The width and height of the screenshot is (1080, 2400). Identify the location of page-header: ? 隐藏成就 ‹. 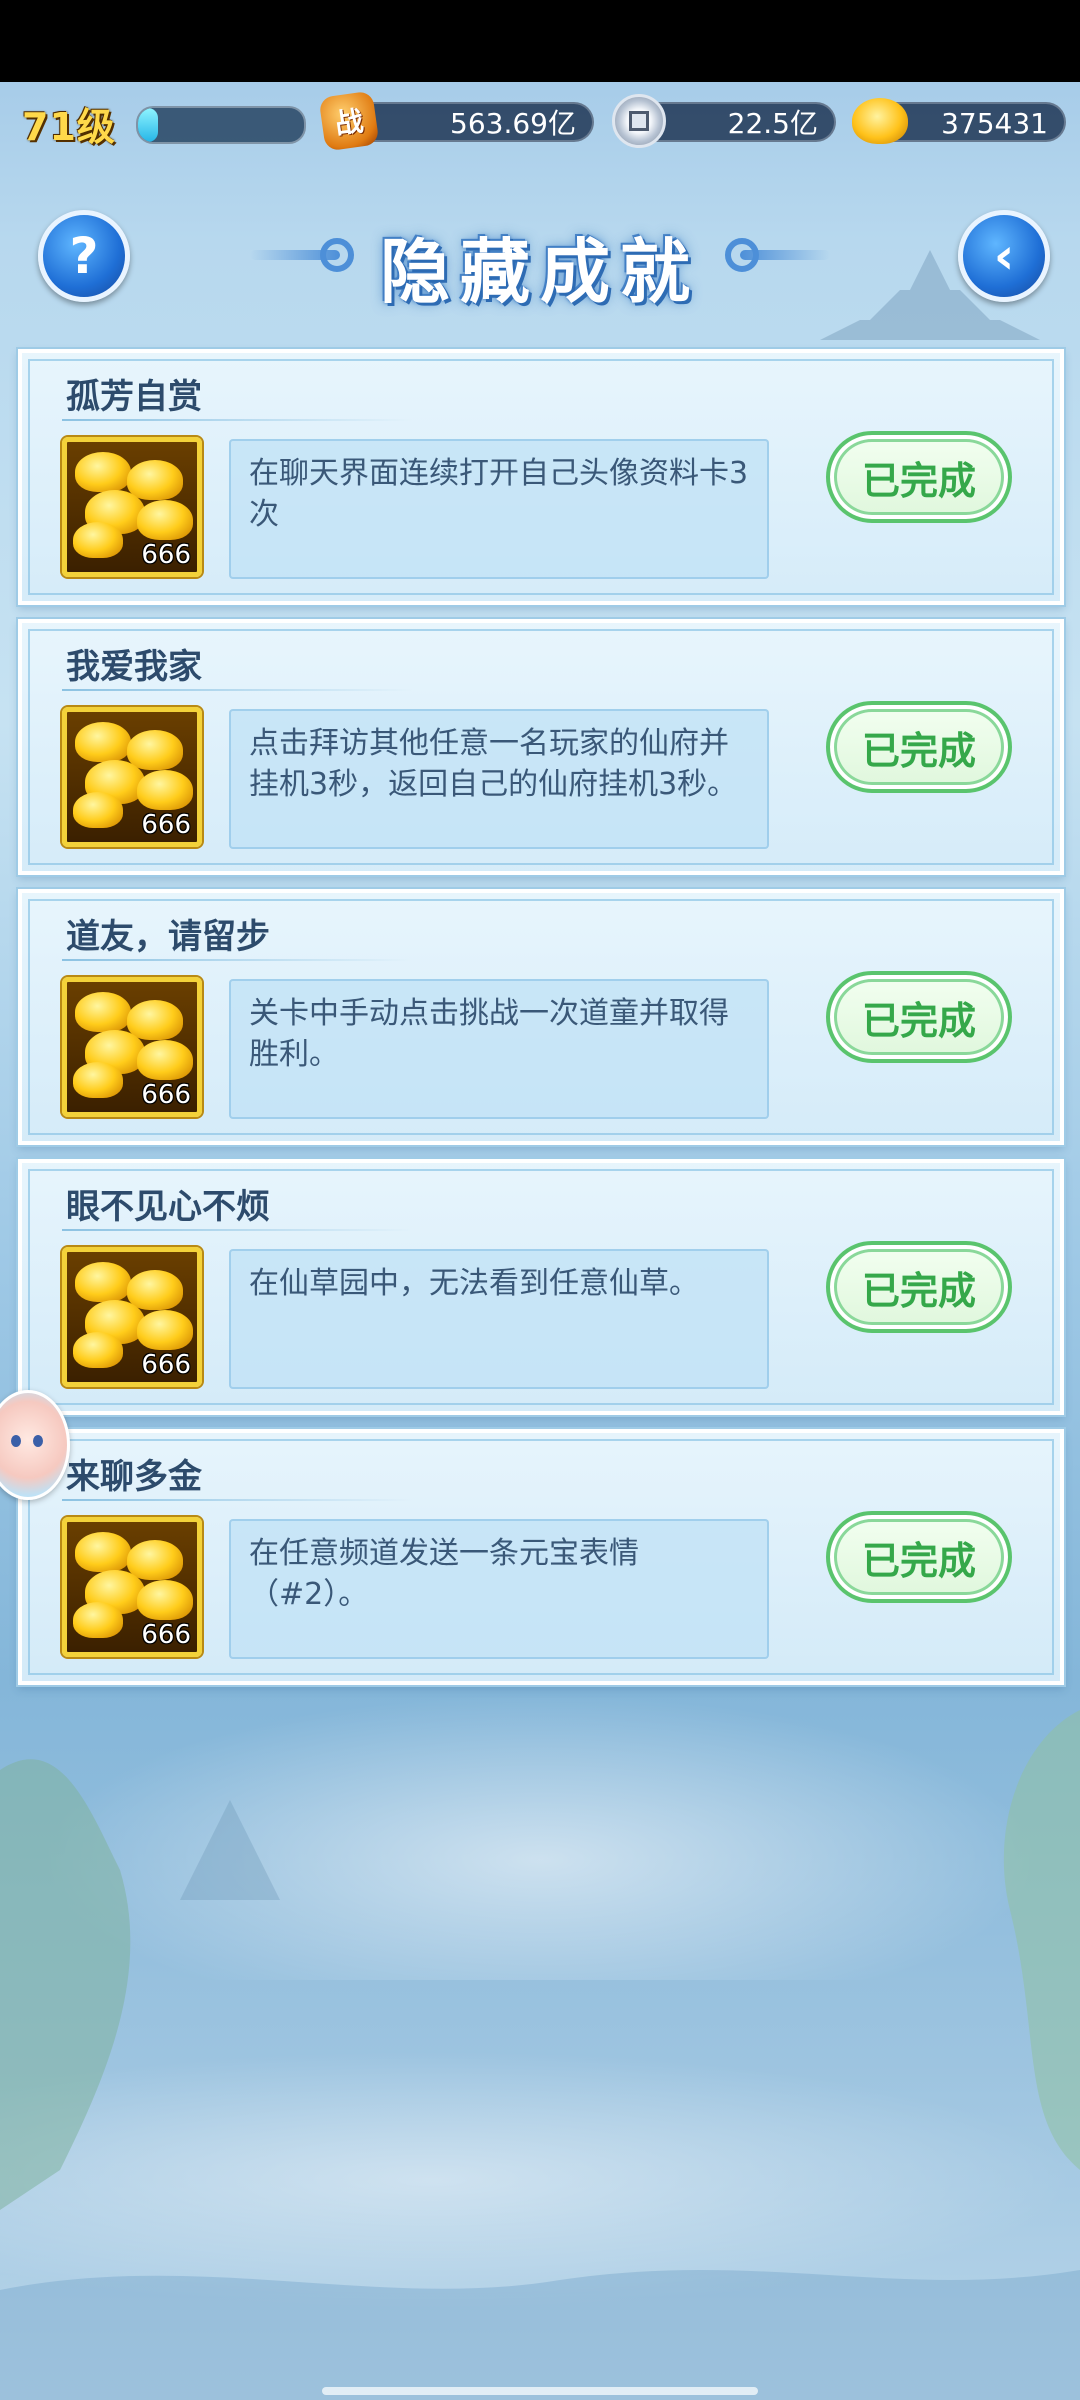
(540, 260).